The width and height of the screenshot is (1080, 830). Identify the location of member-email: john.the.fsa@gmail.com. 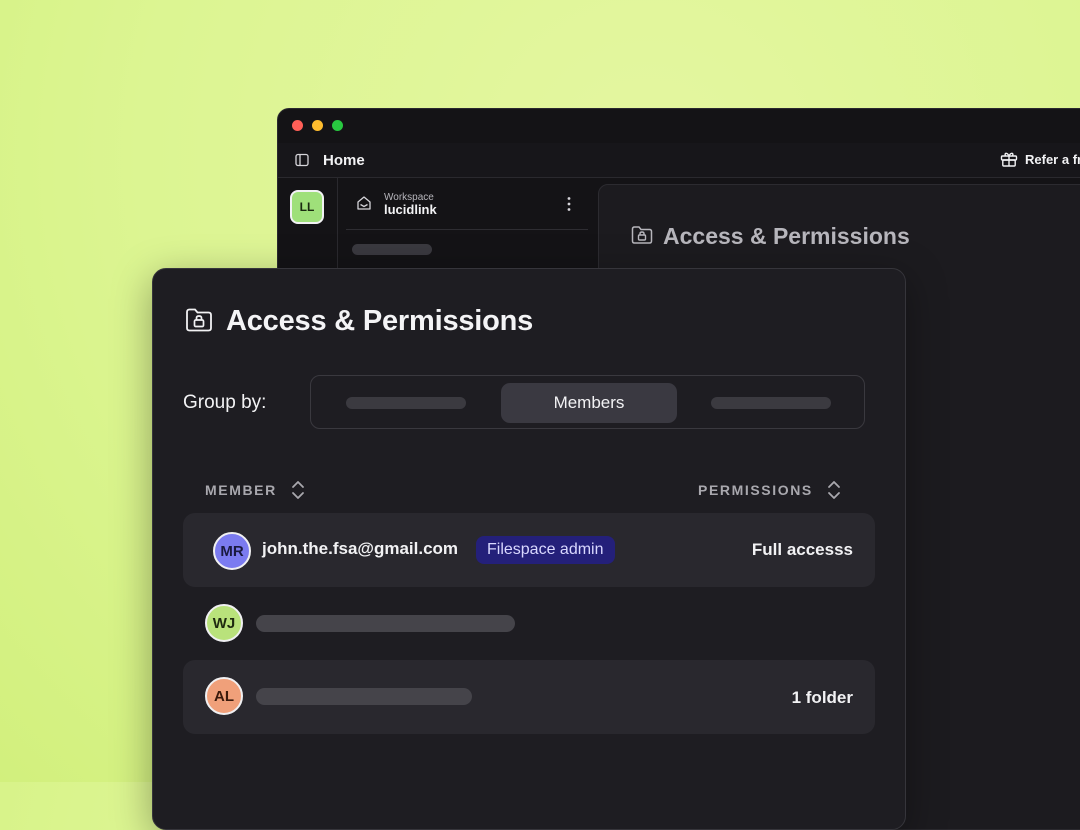
(360, 548).